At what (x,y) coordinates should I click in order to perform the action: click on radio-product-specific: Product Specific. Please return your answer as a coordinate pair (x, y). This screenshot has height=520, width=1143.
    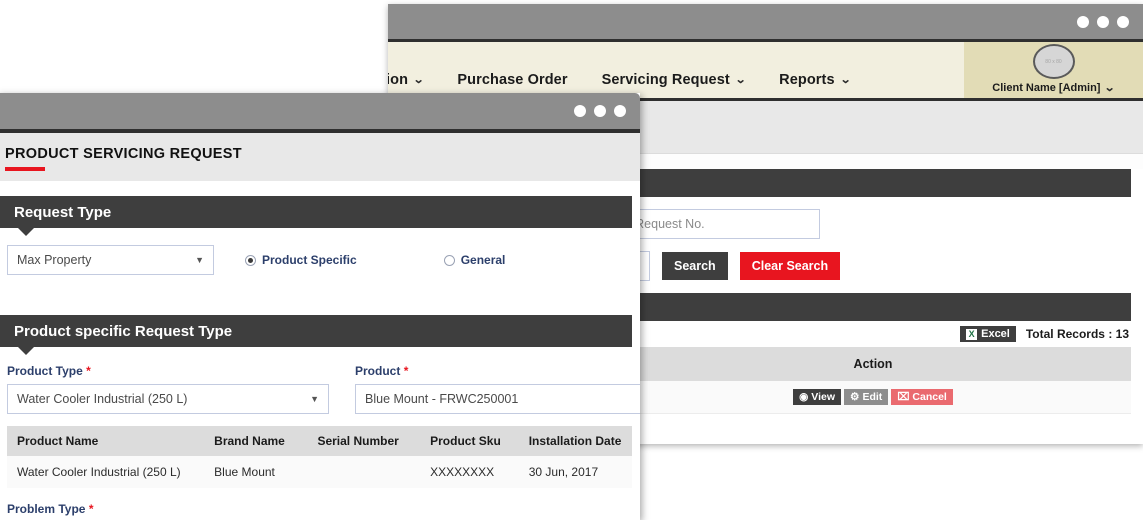
    Looking at the image, I should click on (301, 260).